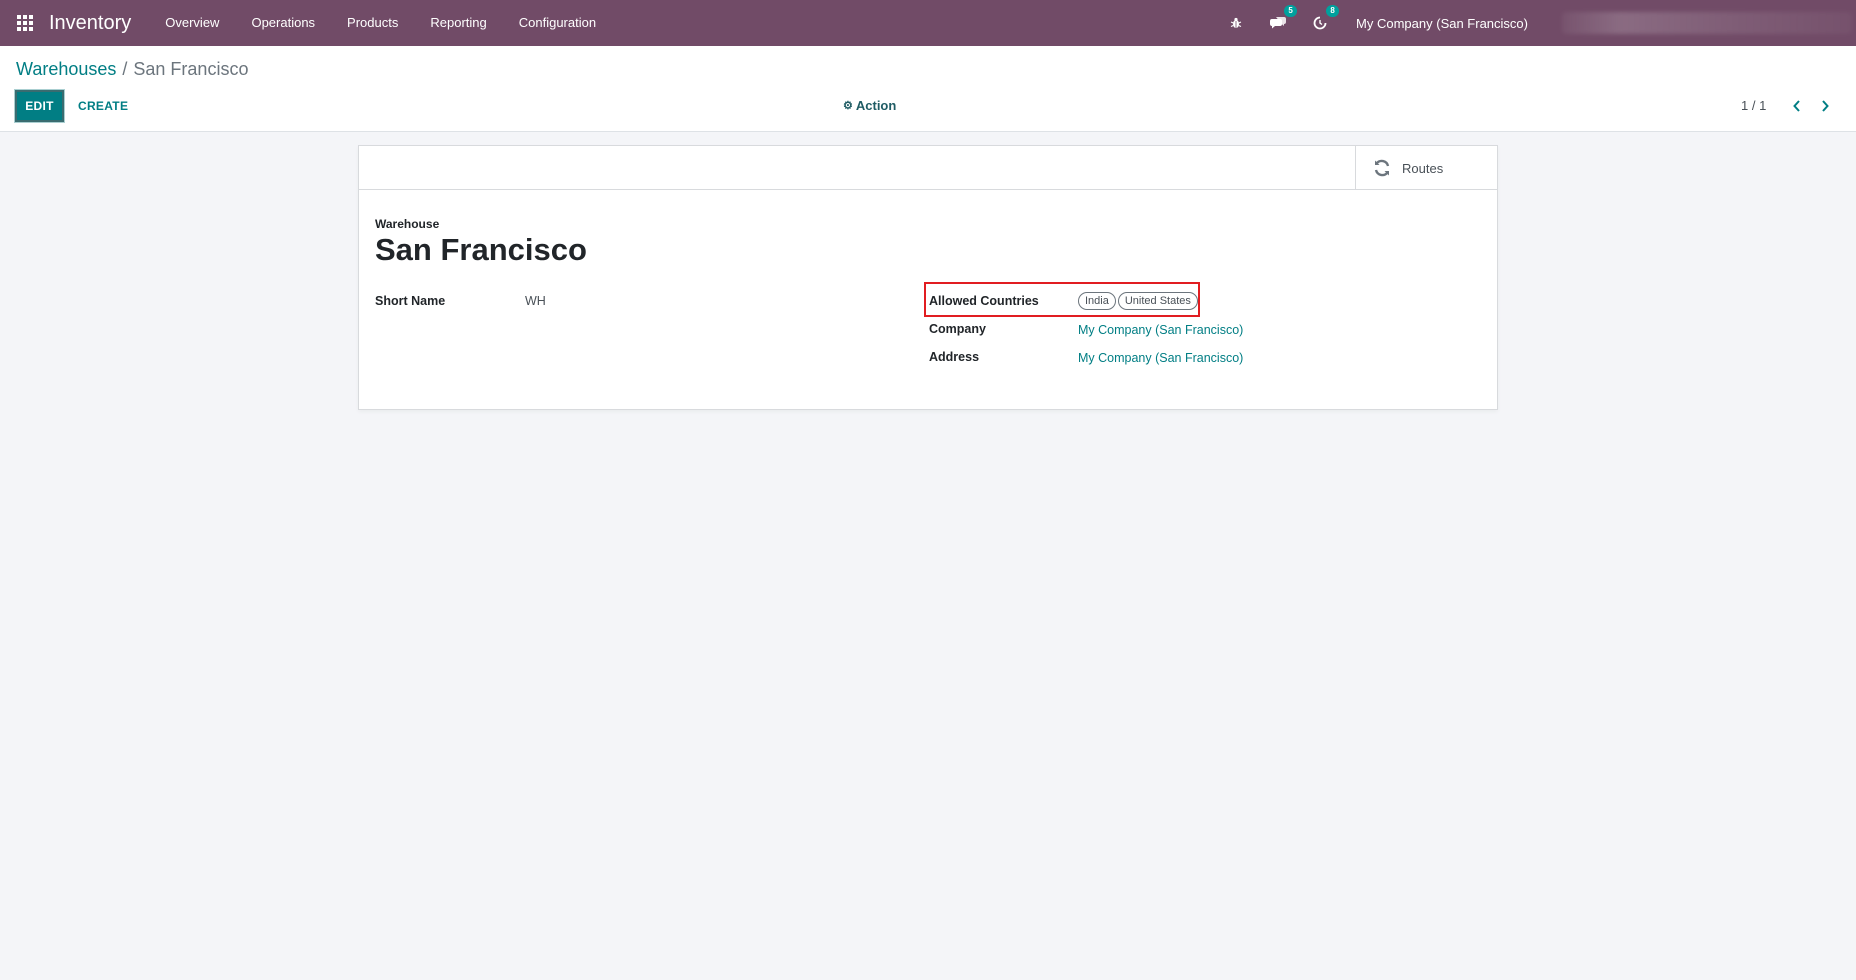 The image size is (1856, 980). I want to click on routes-smart-button: Routes, so click(1426, 168).